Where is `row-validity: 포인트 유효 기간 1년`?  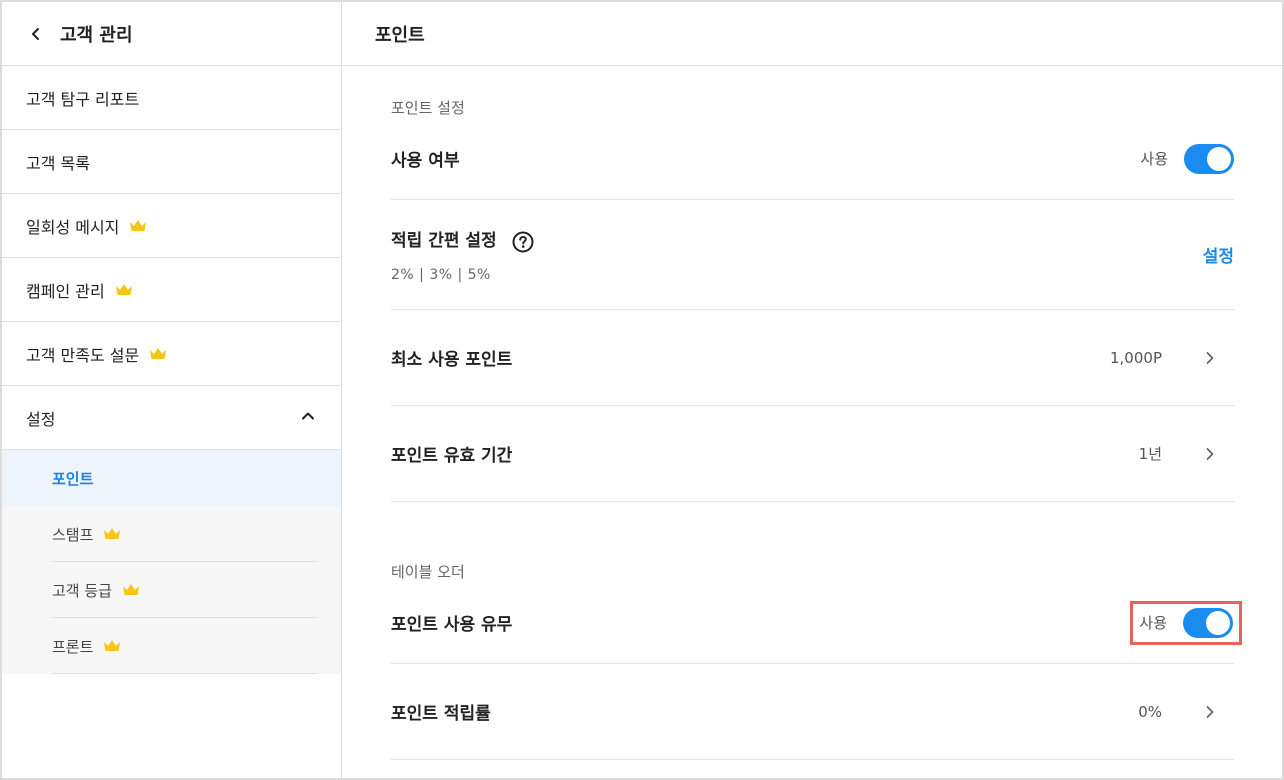
row-validity: 포인트 유효 기간 1년 is located at coordinates (812, 454).